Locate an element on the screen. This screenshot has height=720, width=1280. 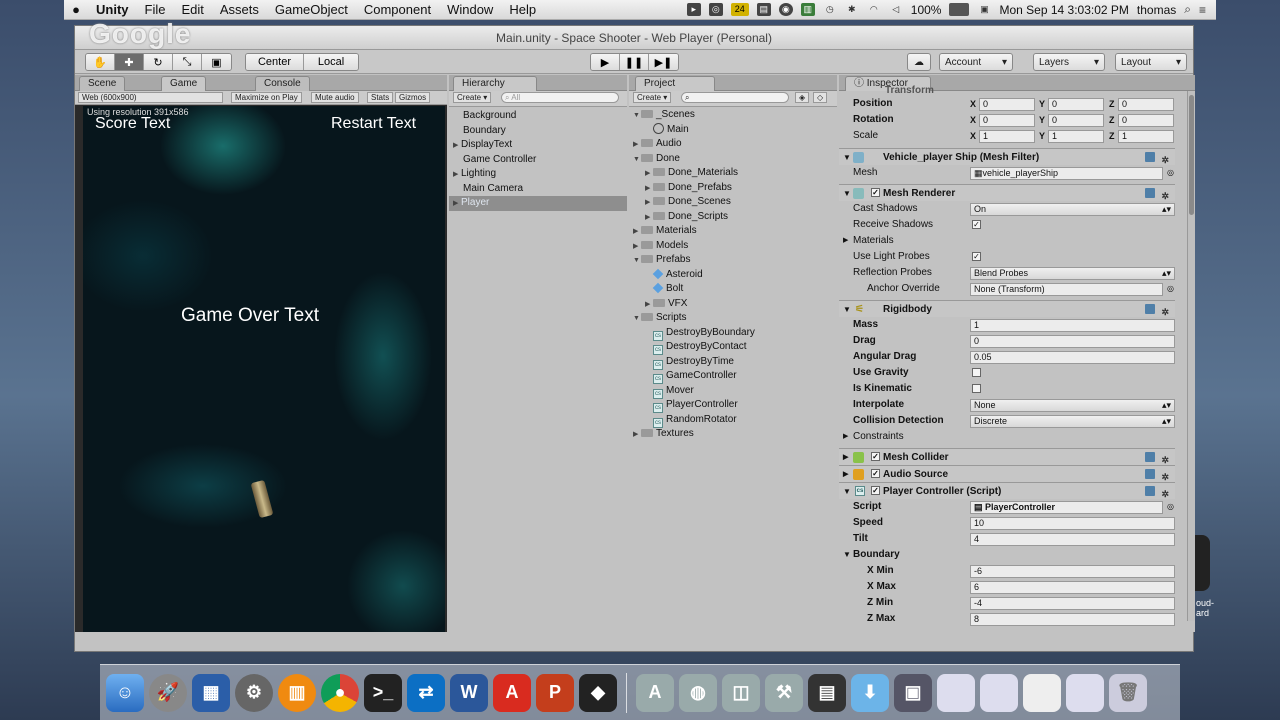
hierarchy-item: Main Camera is located at coordinates (538, 189).